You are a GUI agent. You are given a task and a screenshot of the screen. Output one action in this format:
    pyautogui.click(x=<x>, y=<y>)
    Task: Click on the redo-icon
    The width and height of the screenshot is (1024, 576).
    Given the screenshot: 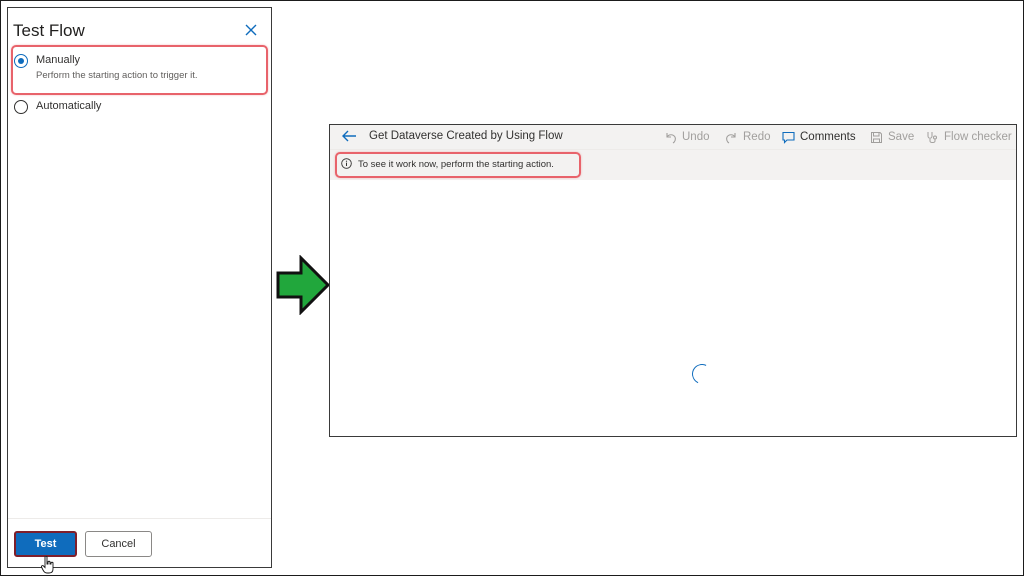 What is the action you would take?
    pyautogui.click(x=731, y=137)
    